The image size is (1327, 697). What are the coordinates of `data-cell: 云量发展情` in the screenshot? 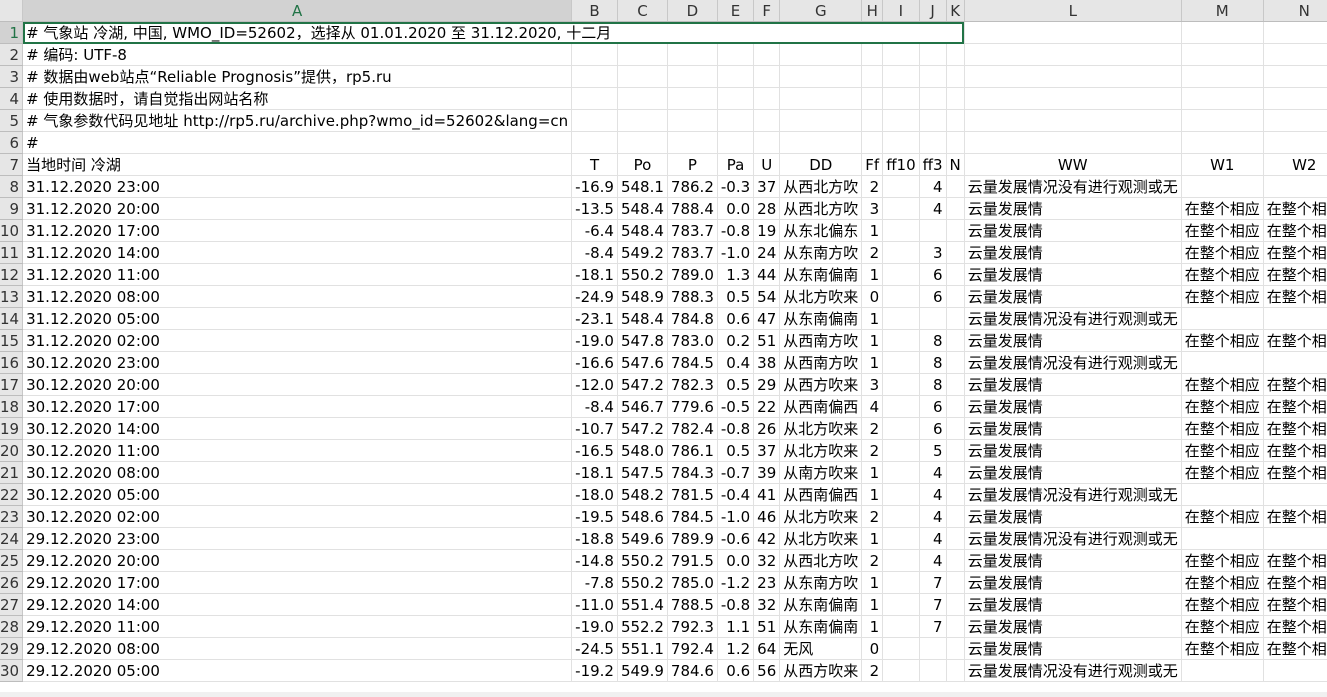 It's located at (1073, 296).